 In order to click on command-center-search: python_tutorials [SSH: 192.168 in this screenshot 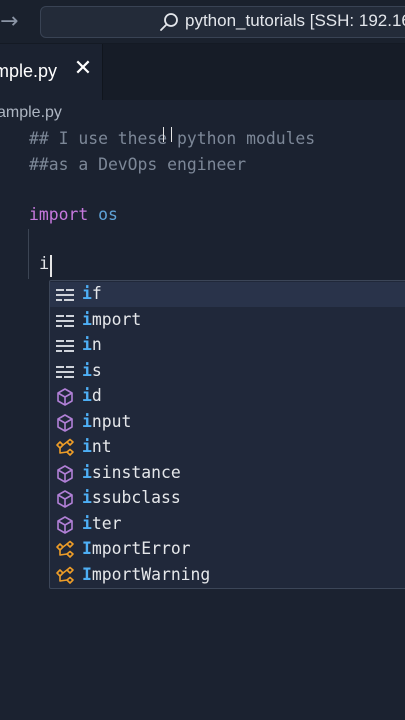, I will do `click(222, 22)`.